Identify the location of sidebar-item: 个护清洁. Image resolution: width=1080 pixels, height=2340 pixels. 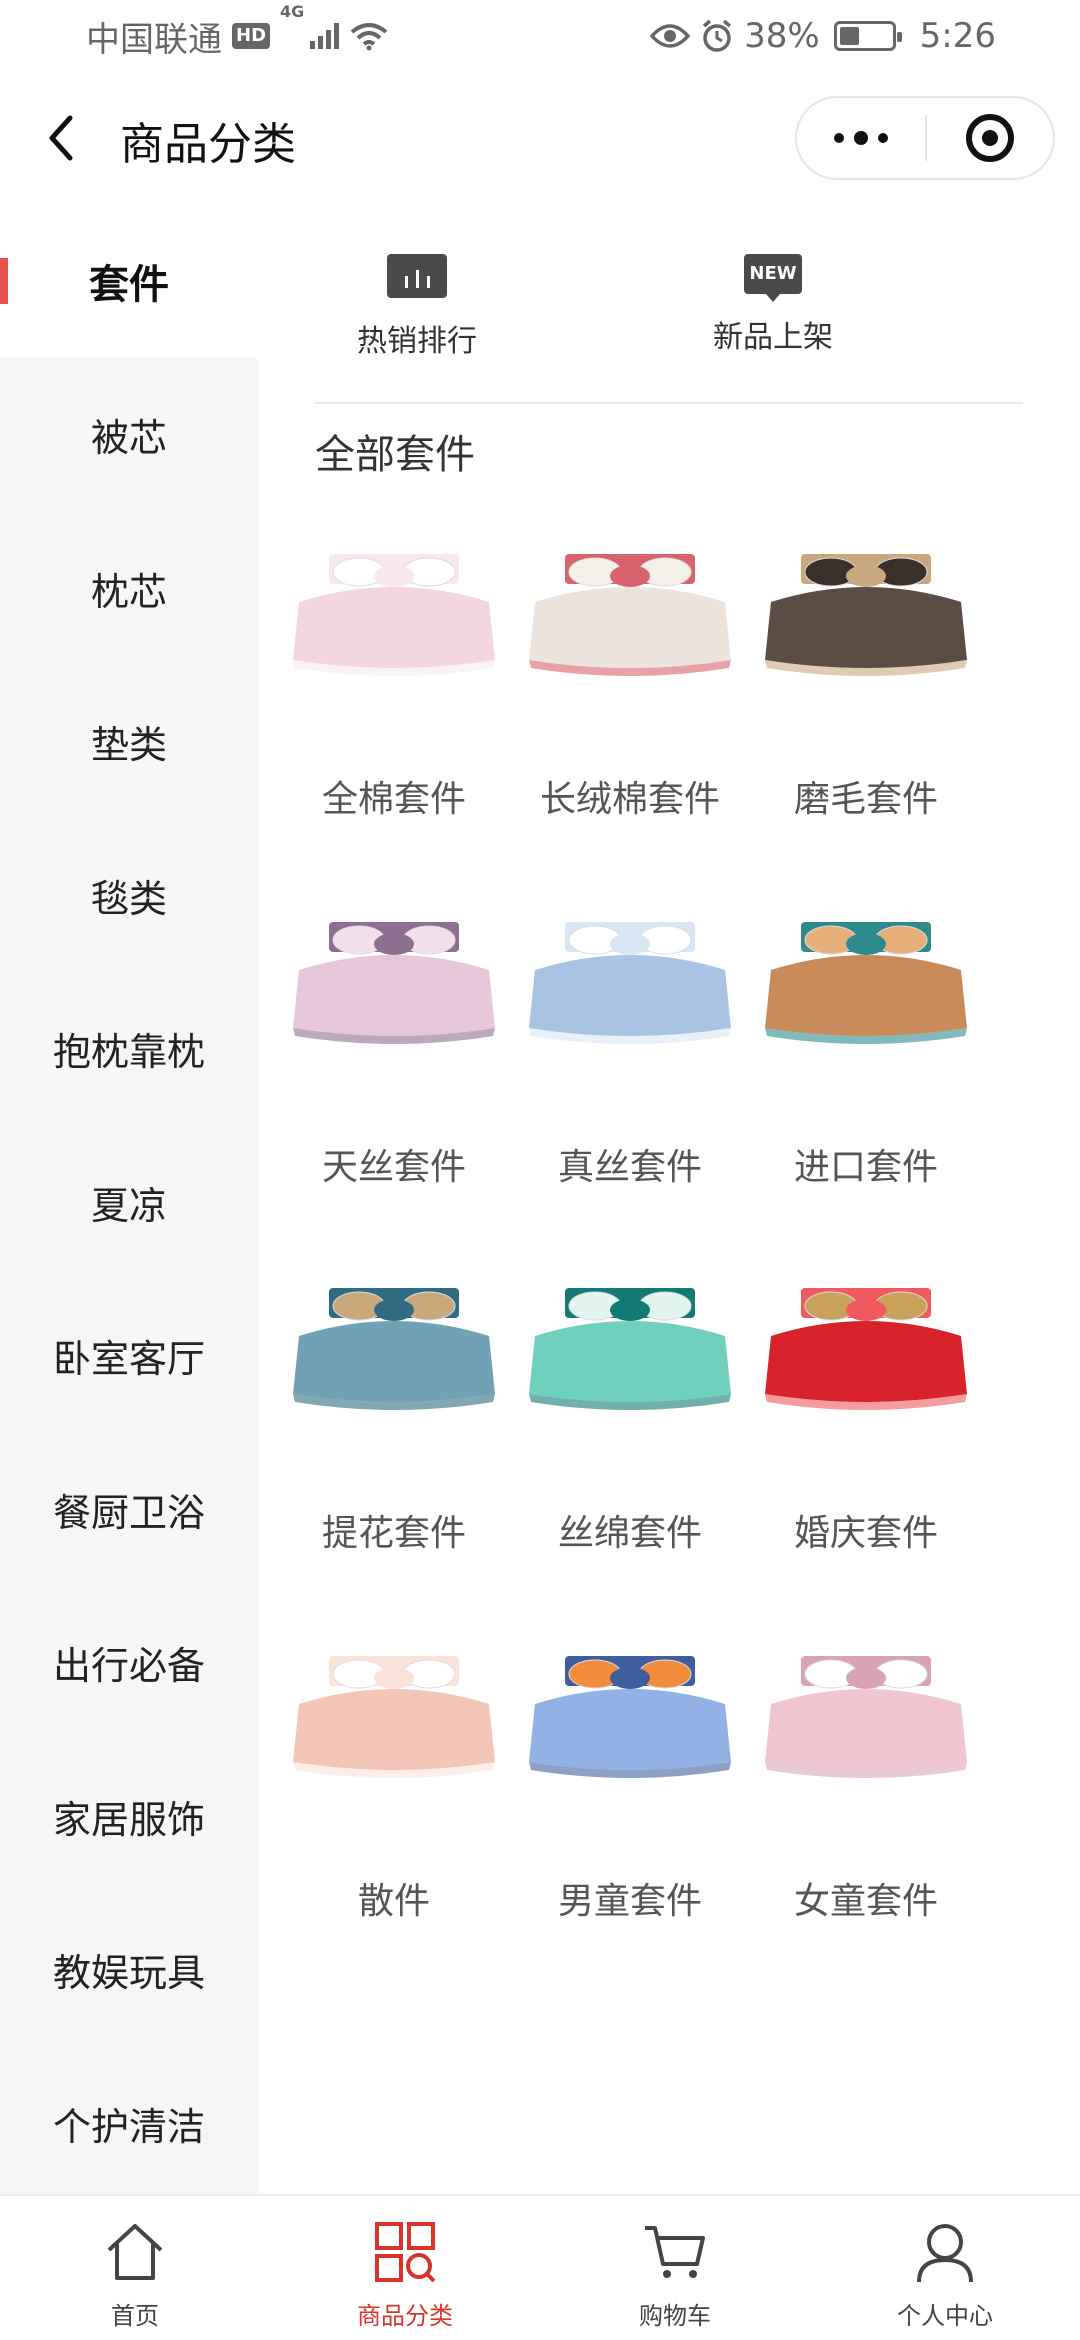
(129, 2123).